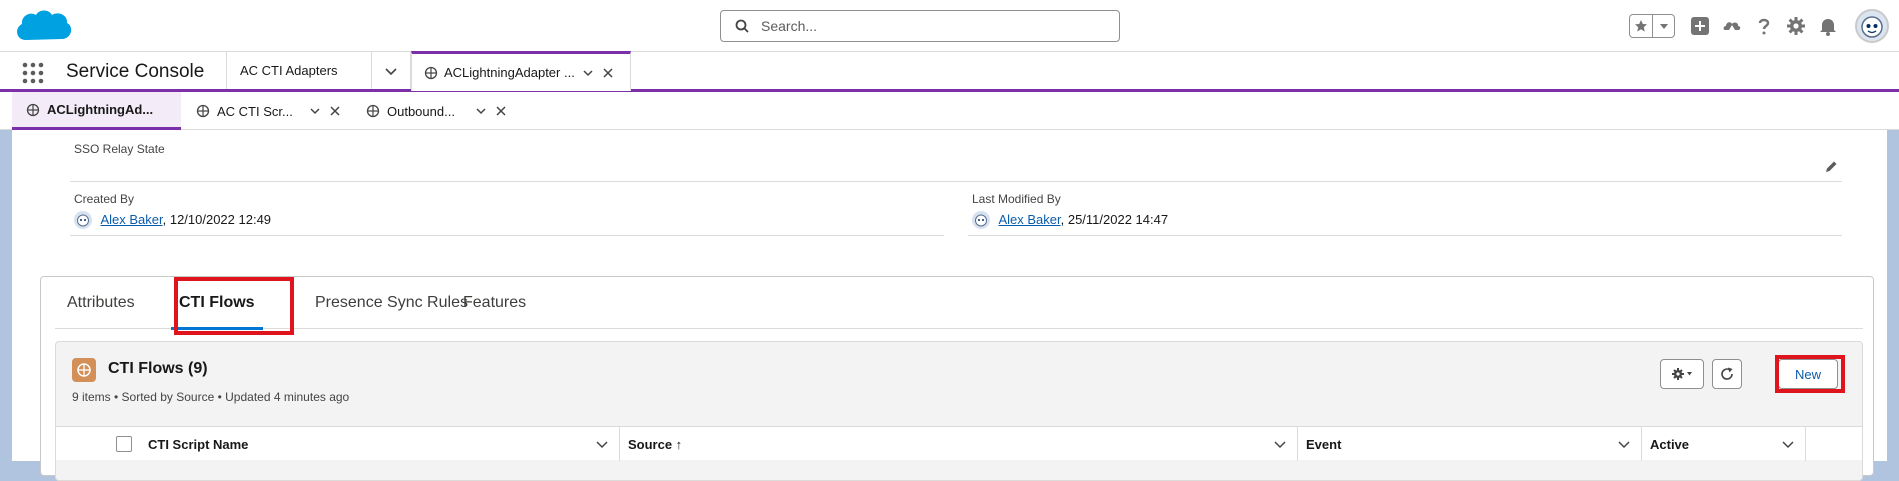 The image size is (1899, 481). I want to click on column-label: Active, so click(1670, 444).